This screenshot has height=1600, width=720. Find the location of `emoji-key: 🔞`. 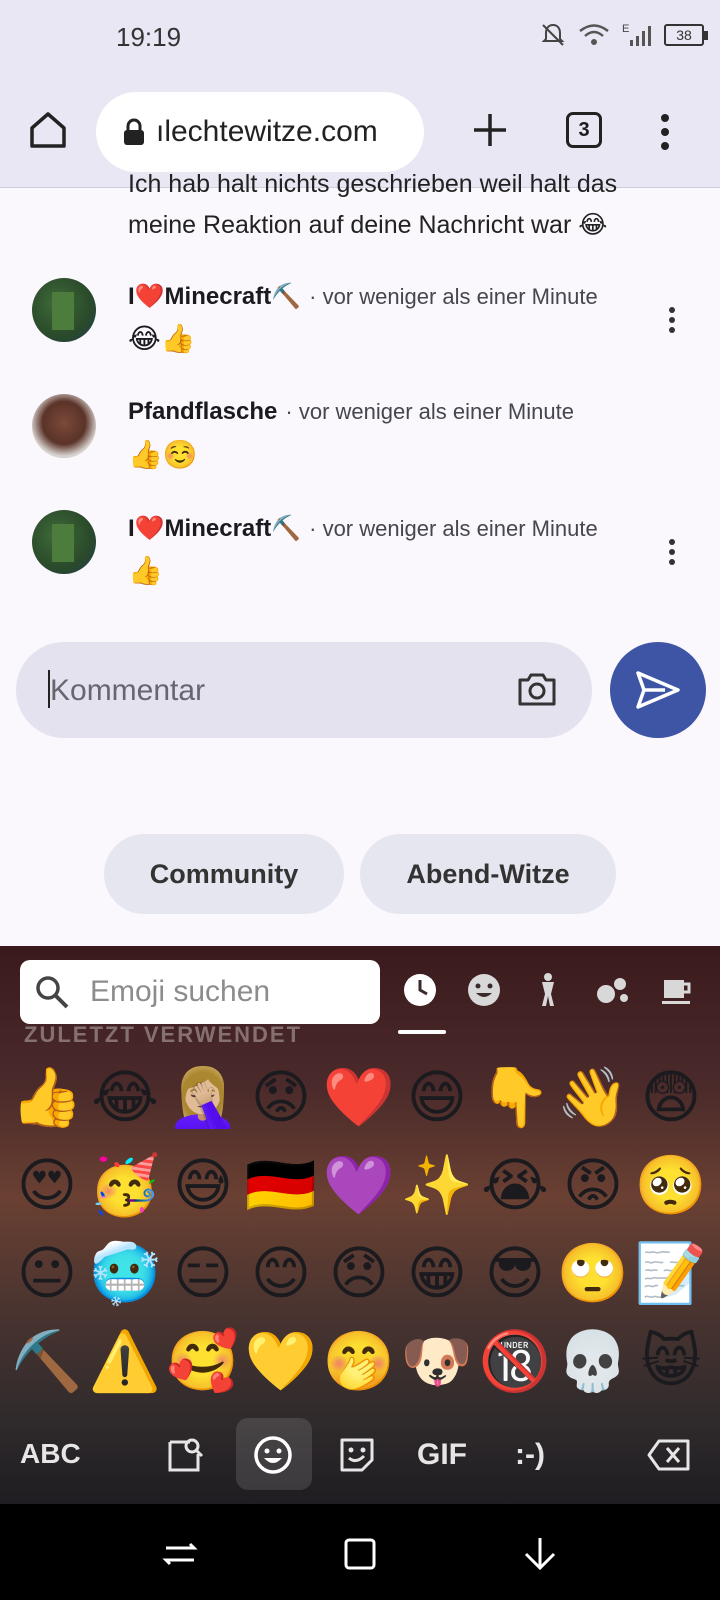

emoji-key: 🔞 is located at coordinates (515, 1362).